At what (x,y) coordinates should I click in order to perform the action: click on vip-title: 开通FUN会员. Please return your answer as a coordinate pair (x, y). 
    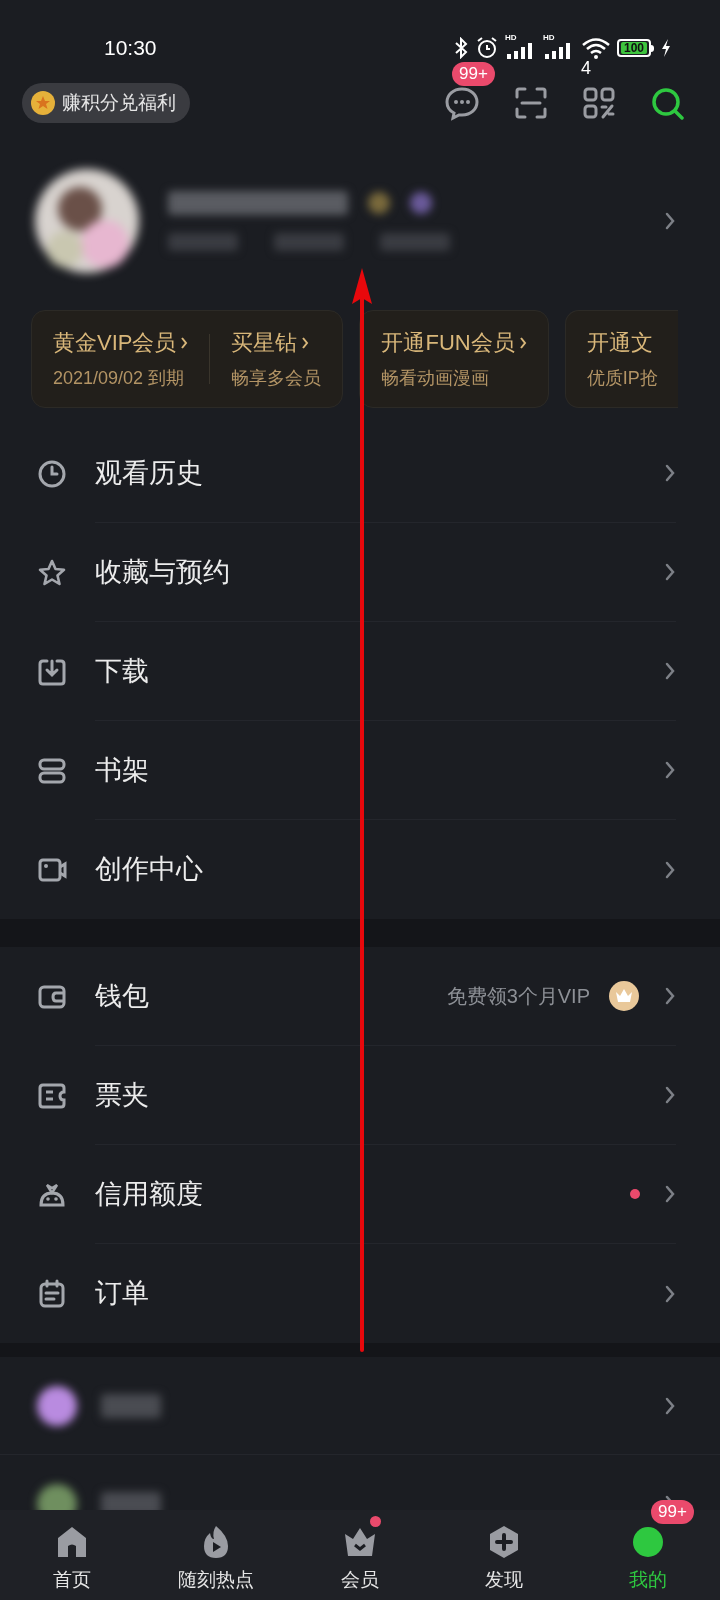
    Looking at the image, I should click on (448, 343).